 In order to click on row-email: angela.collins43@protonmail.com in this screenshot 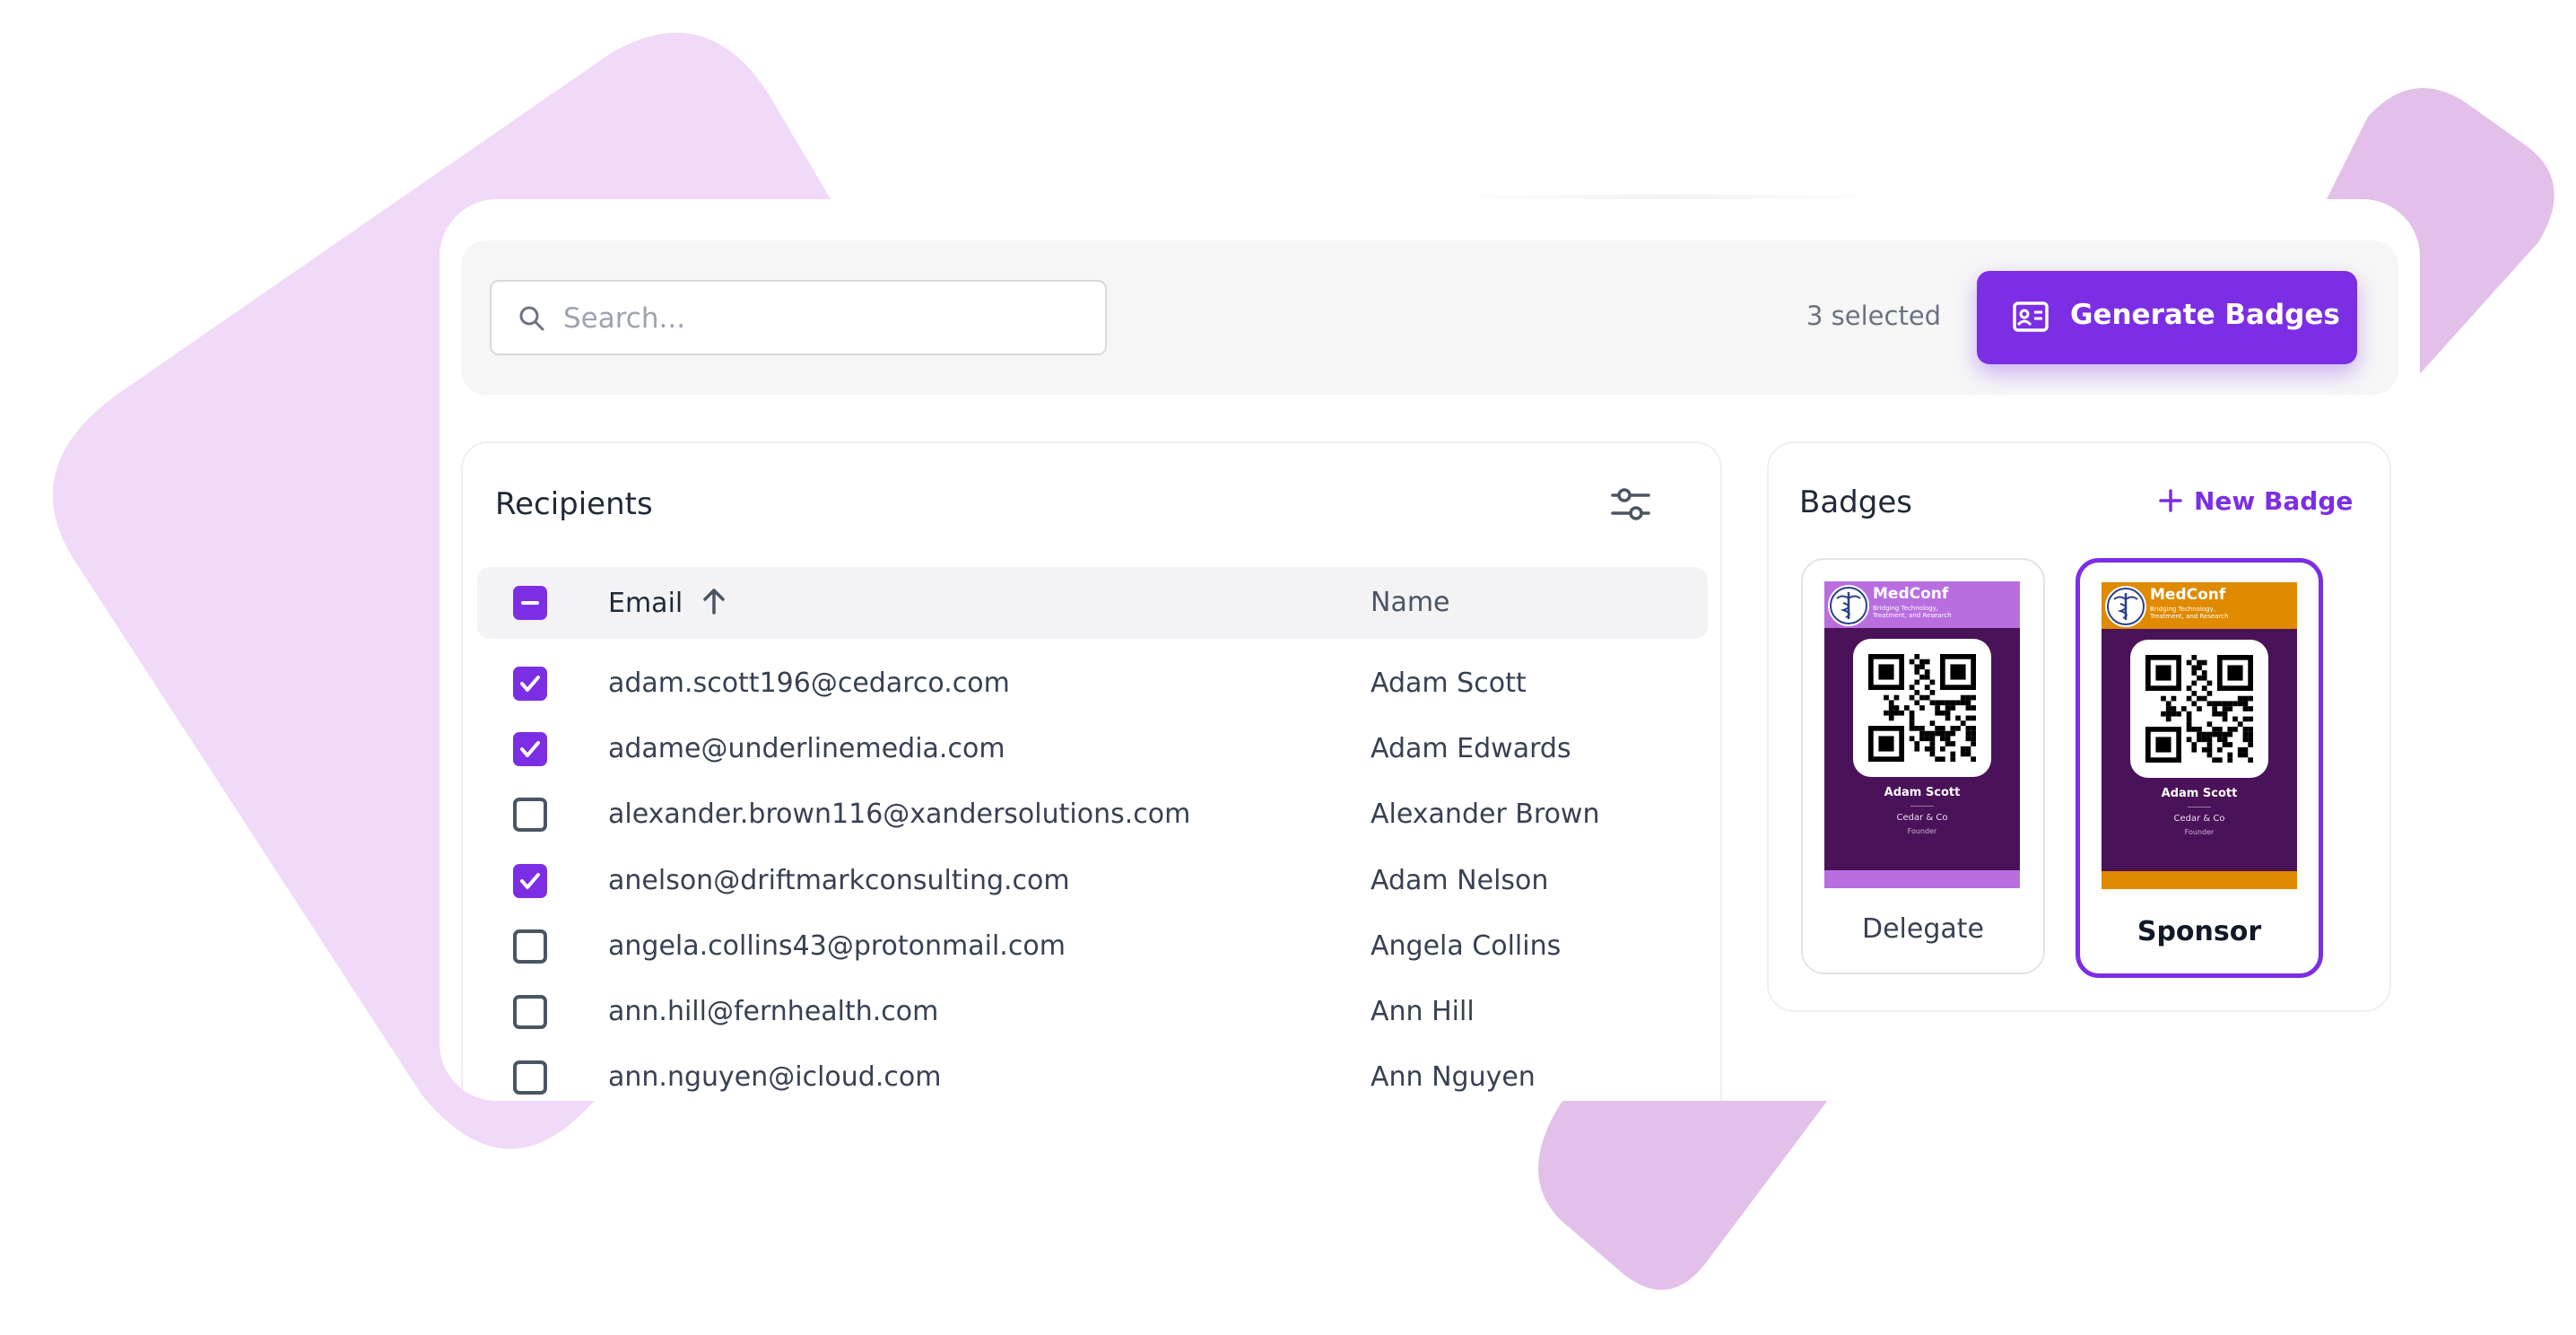, I will do `click(837, 945)`.